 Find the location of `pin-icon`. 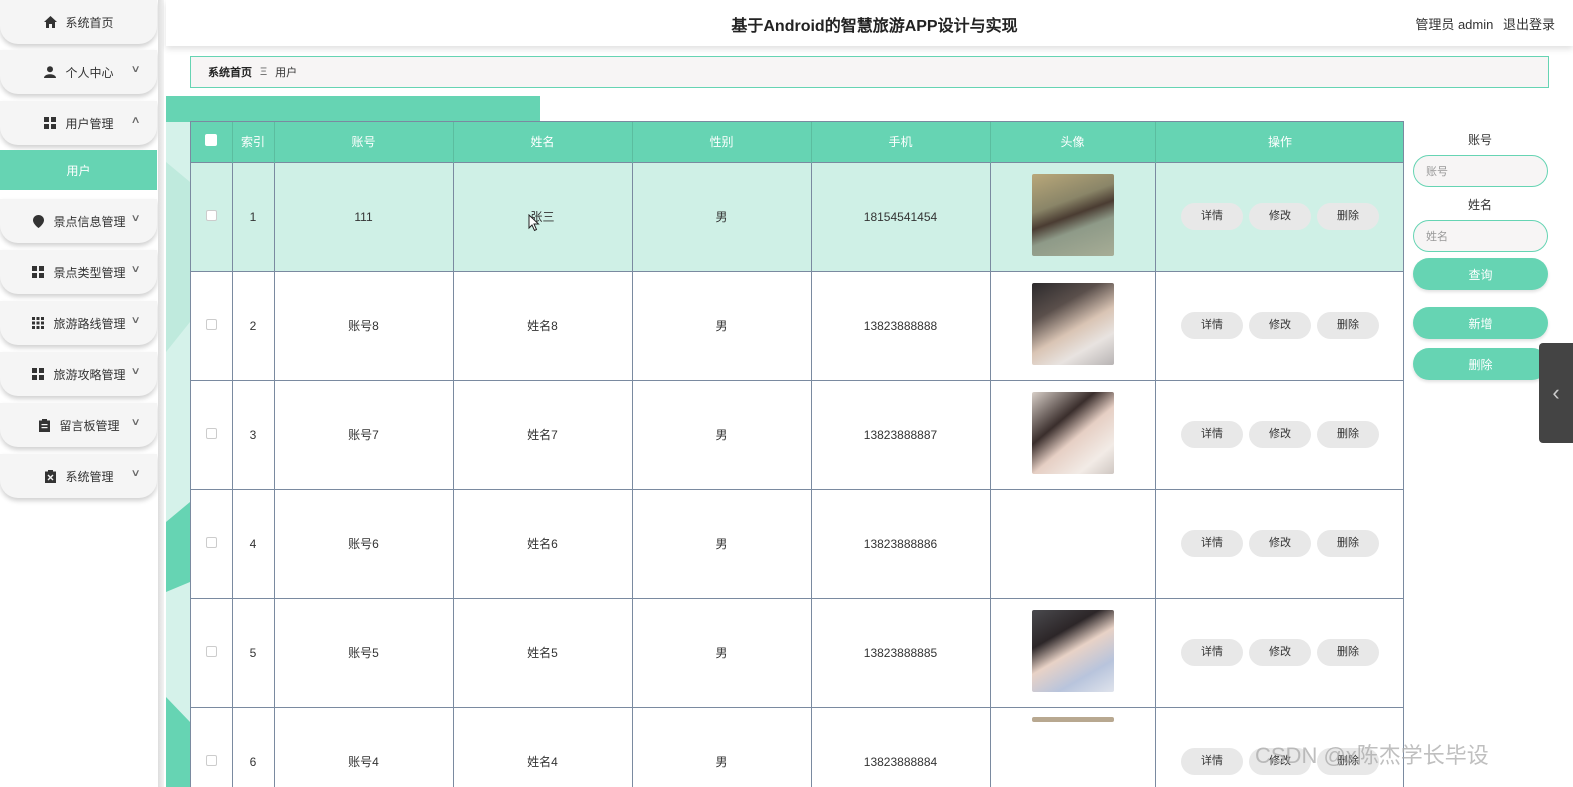

pin-icon is located at coordinates (38, 221).